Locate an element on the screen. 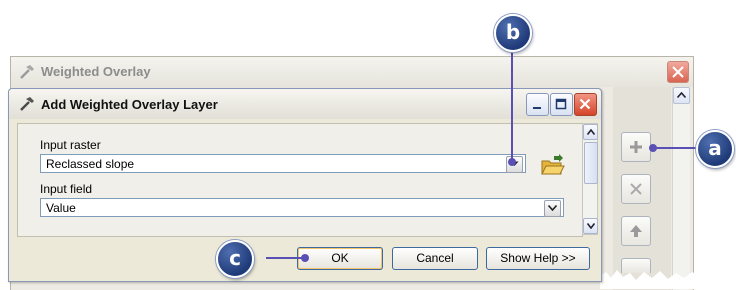 Image resolution: width=736 pixels, height=290 pixels. minimize-button is located at coordinates (537, 104).